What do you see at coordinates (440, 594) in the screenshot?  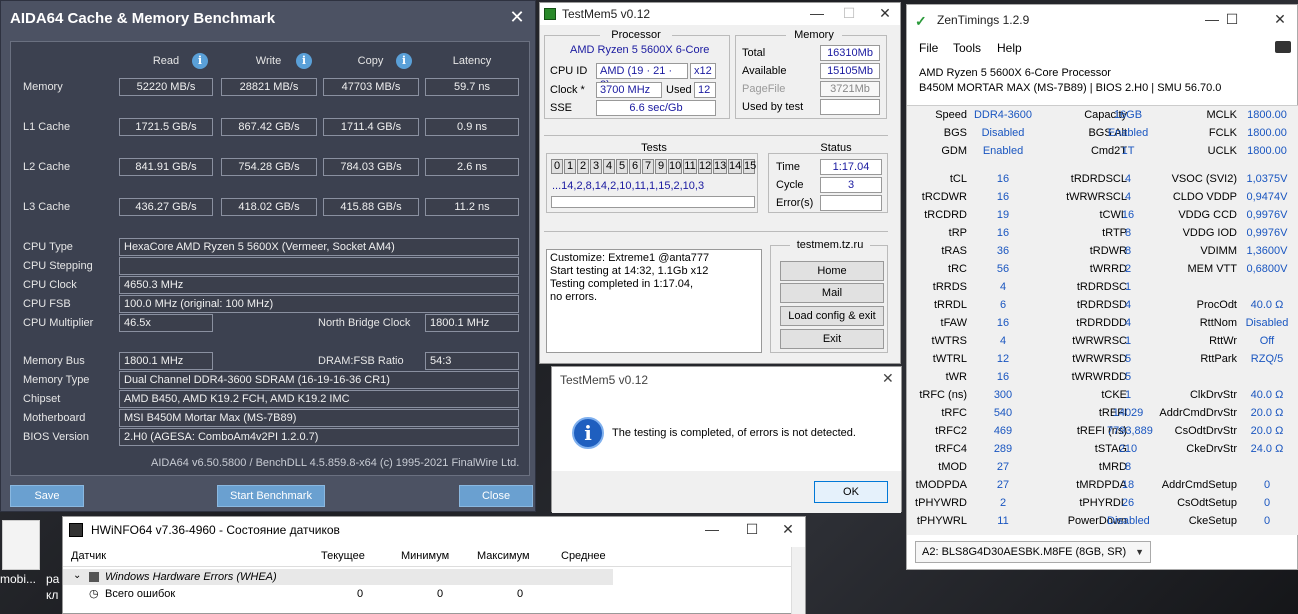 I see `sensor-min: 0` at bounding box center [440, 594].